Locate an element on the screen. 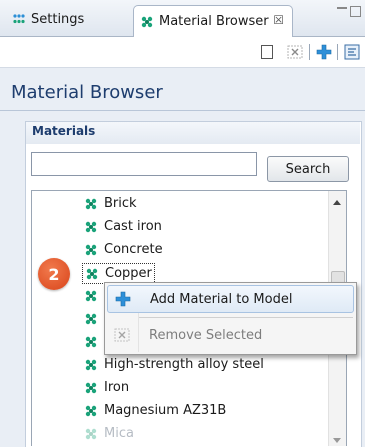 This screenshot has height=447, width=365. menu-item-remove-selected: Remove Selected is located at coordinates (230, 335).